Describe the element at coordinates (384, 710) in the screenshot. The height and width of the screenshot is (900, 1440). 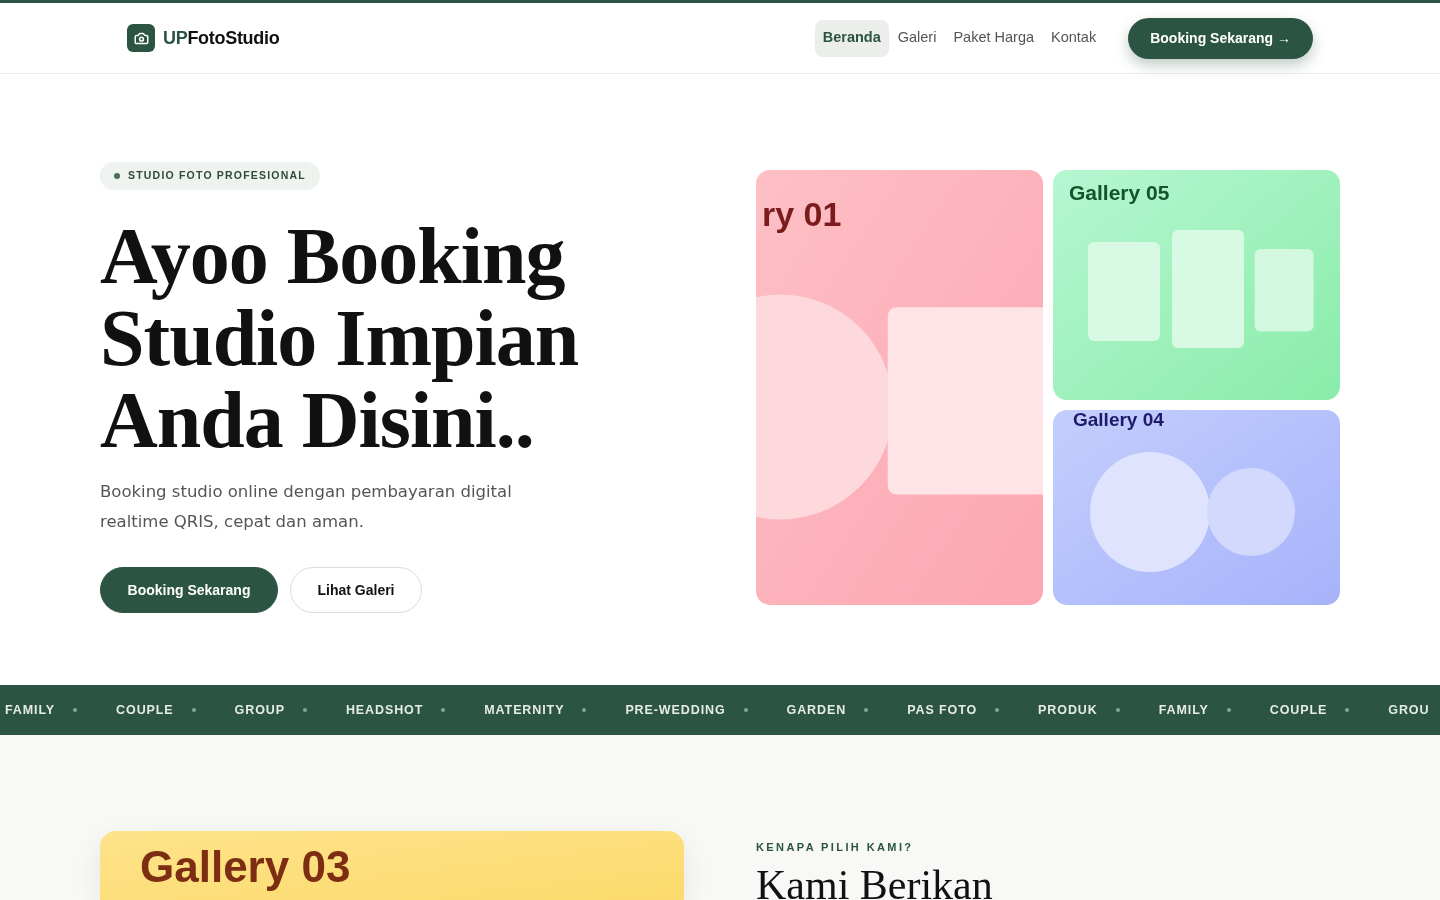
I see `category-label: HEADSHOT` at that location.